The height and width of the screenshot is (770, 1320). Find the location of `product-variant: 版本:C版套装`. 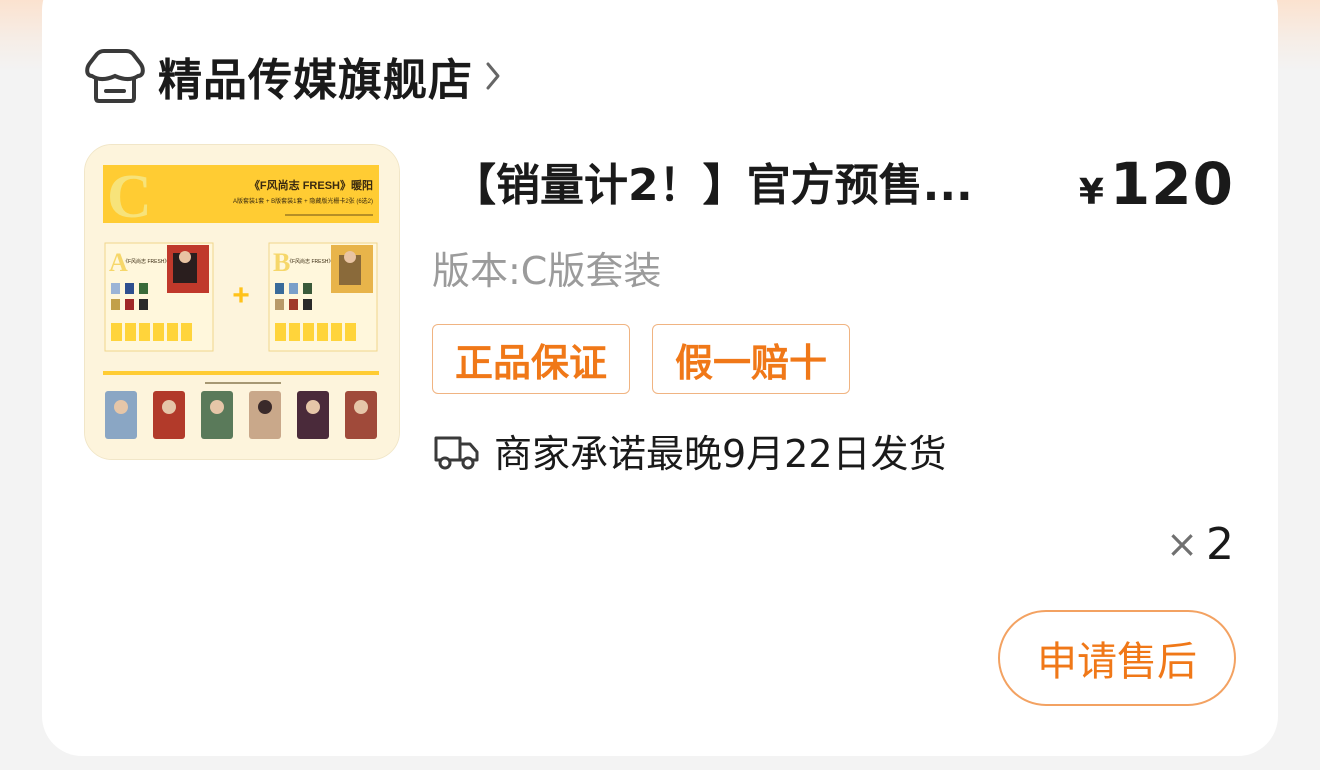

product-variant: 版本:C版套装 is located at coordinates (547, 271).